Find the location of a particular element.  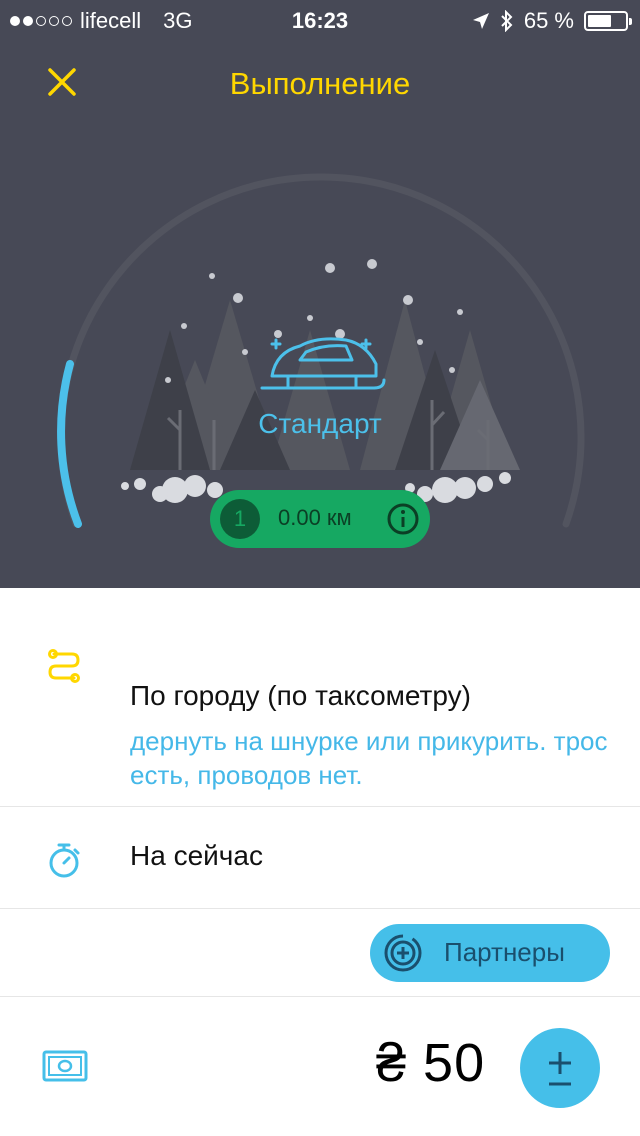

route-icon is located at coordinates (64, 666).